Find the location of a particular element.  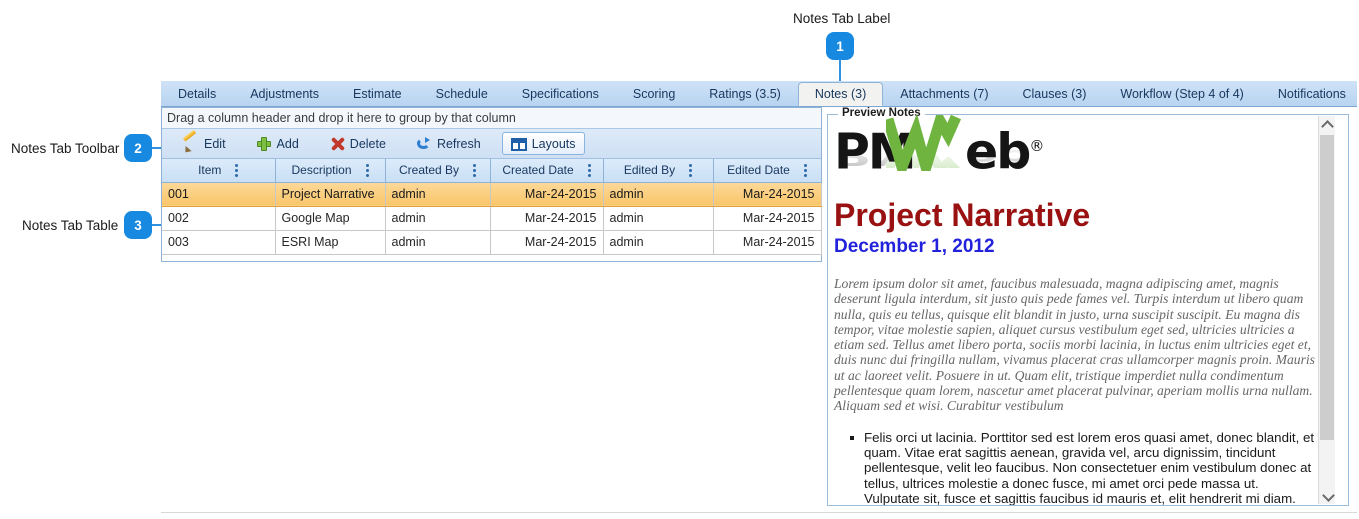

column-header-edited-date: Edited Date is located at coordinates (767, 171).